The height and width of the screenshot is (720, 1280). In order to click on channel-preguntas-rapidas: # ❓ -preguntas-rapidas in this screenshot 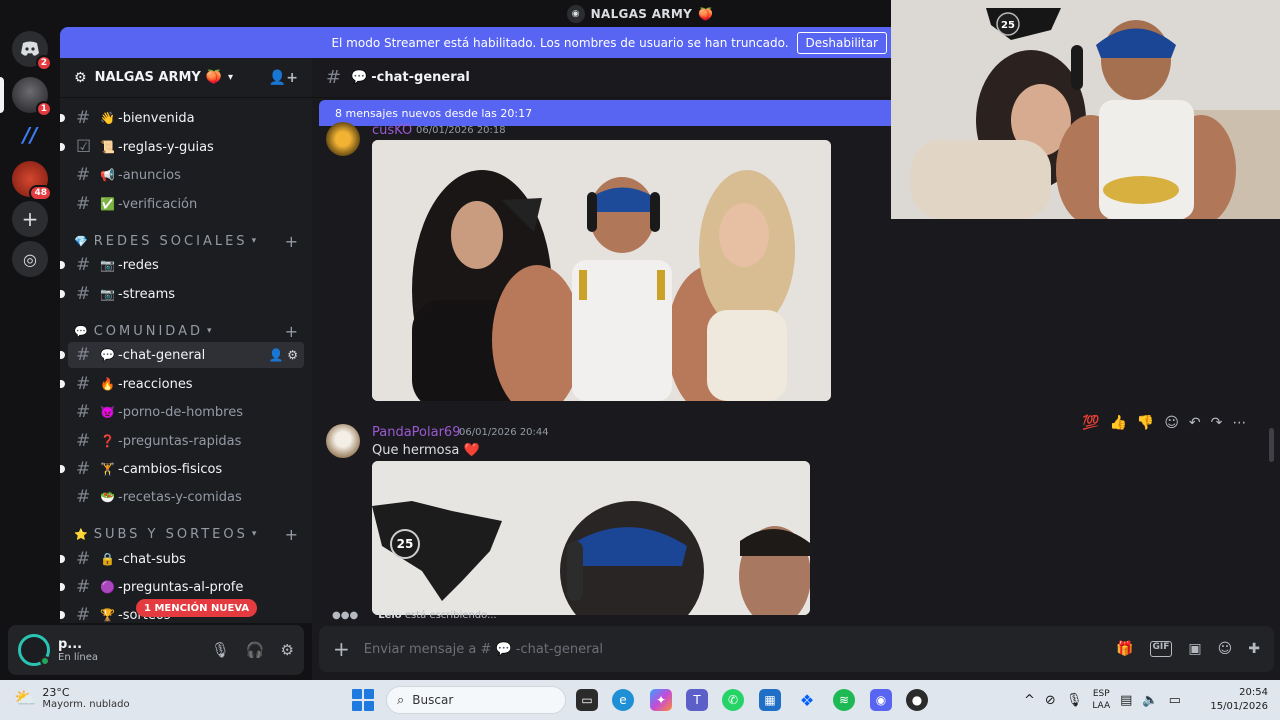, I will do `click(186, 441)`.